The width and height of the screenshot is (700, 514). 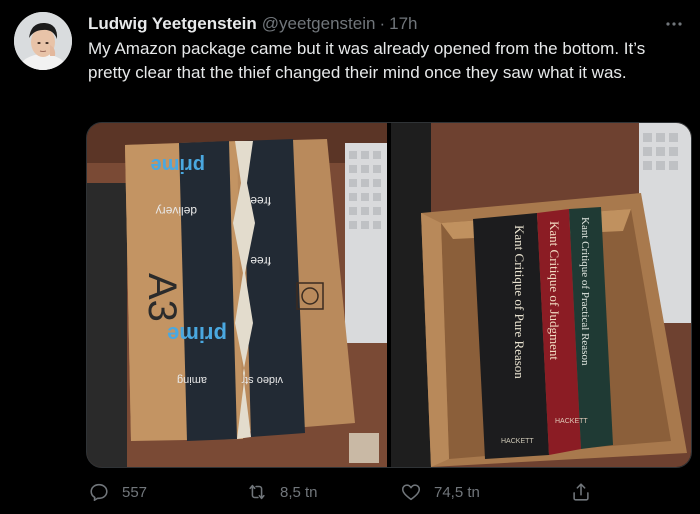 What do you see at coordinates (262, 380) in the screenshot?
I see `box-label-video: video str` at bounding box center [262, 380].